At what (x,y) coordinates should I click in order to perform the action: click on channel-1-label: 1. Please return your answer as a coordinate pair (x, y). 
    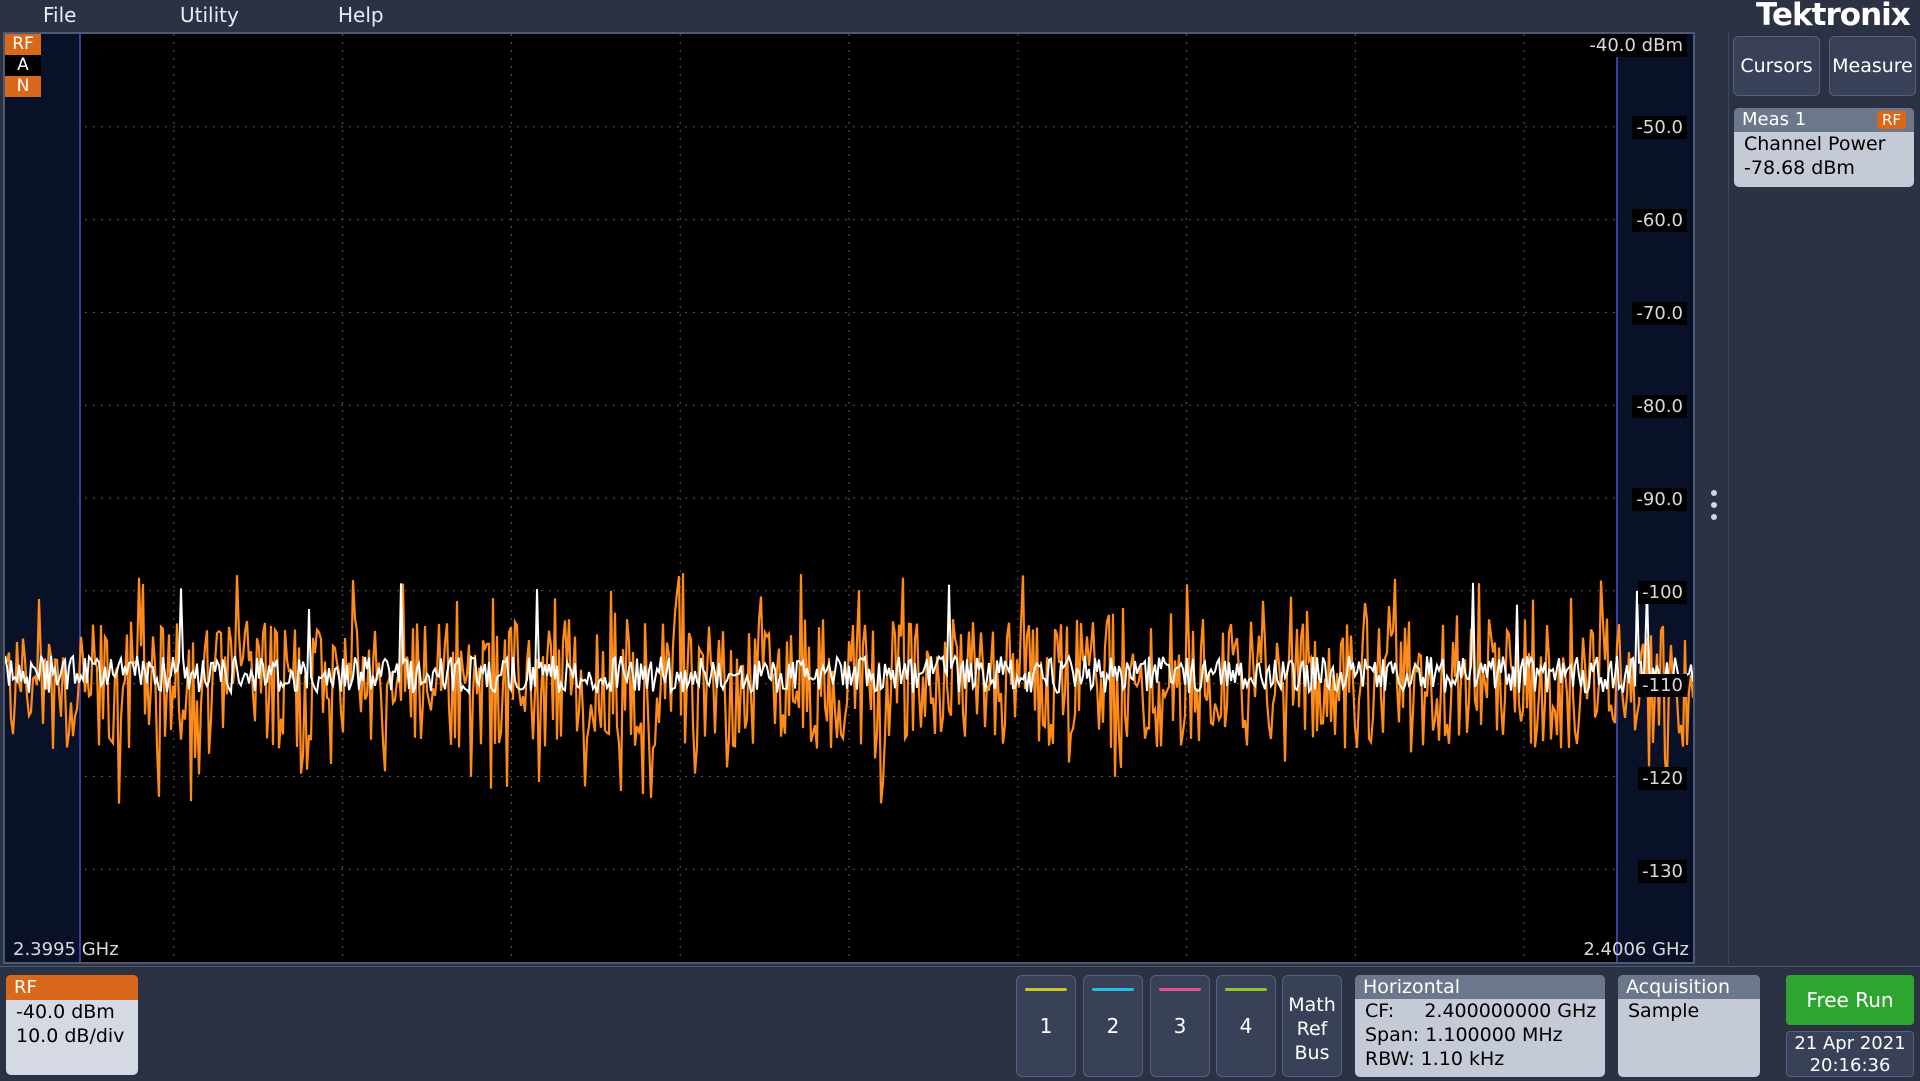
    Looking at the image, I should click on (1046, 1026).